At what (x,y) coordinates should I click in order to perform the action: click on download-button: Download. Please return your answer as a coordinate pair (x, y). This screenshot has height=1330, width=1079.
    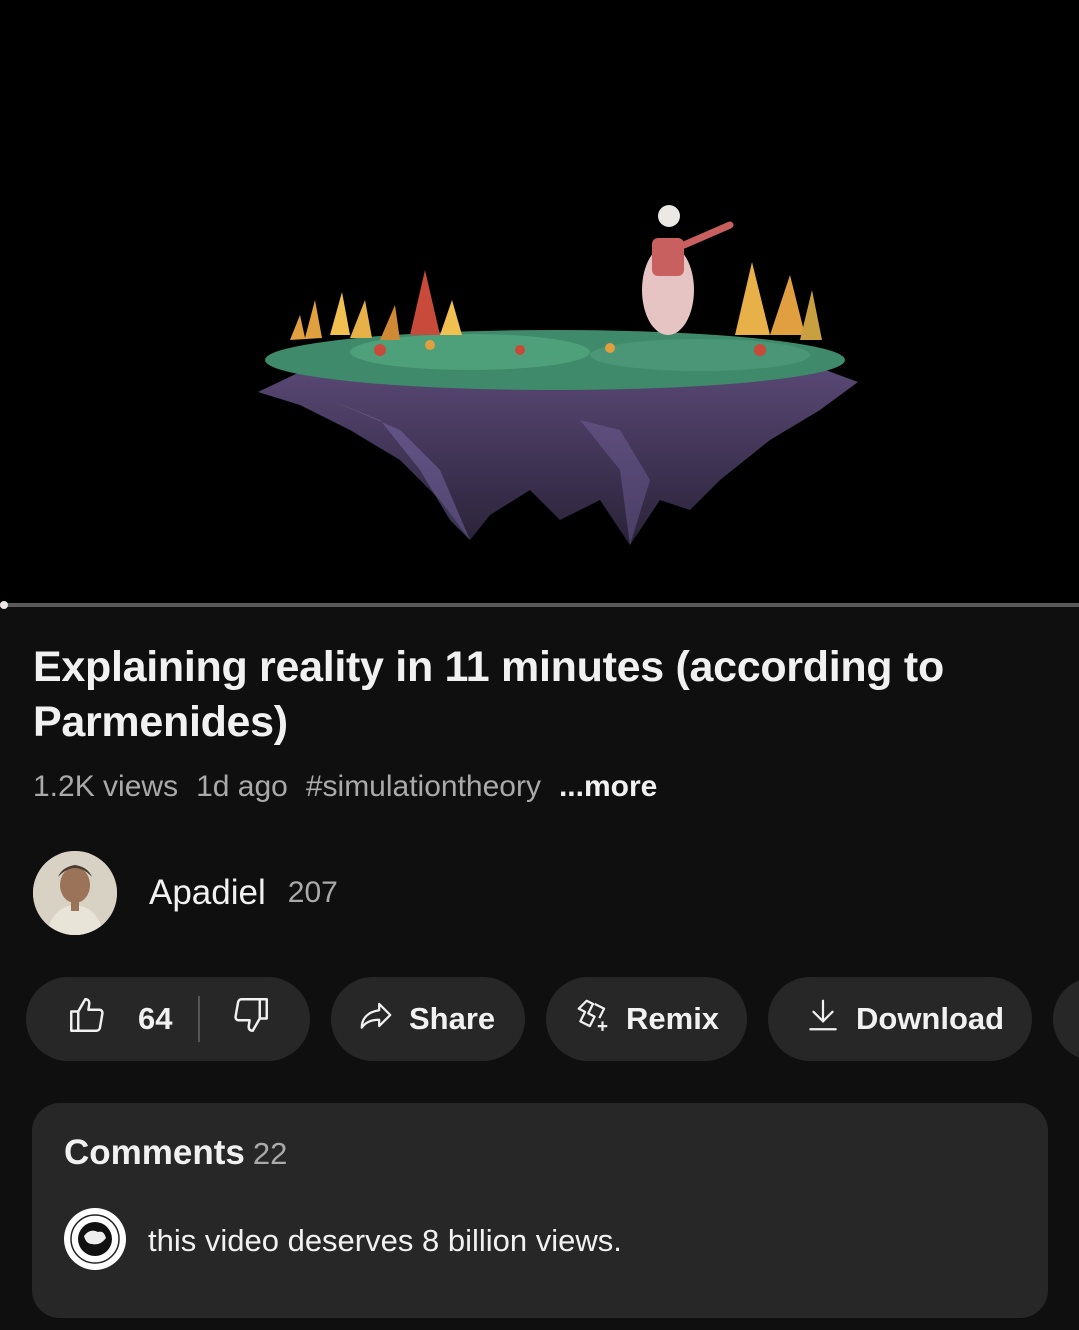
    Looking at the image, I should click on (900, 1019).